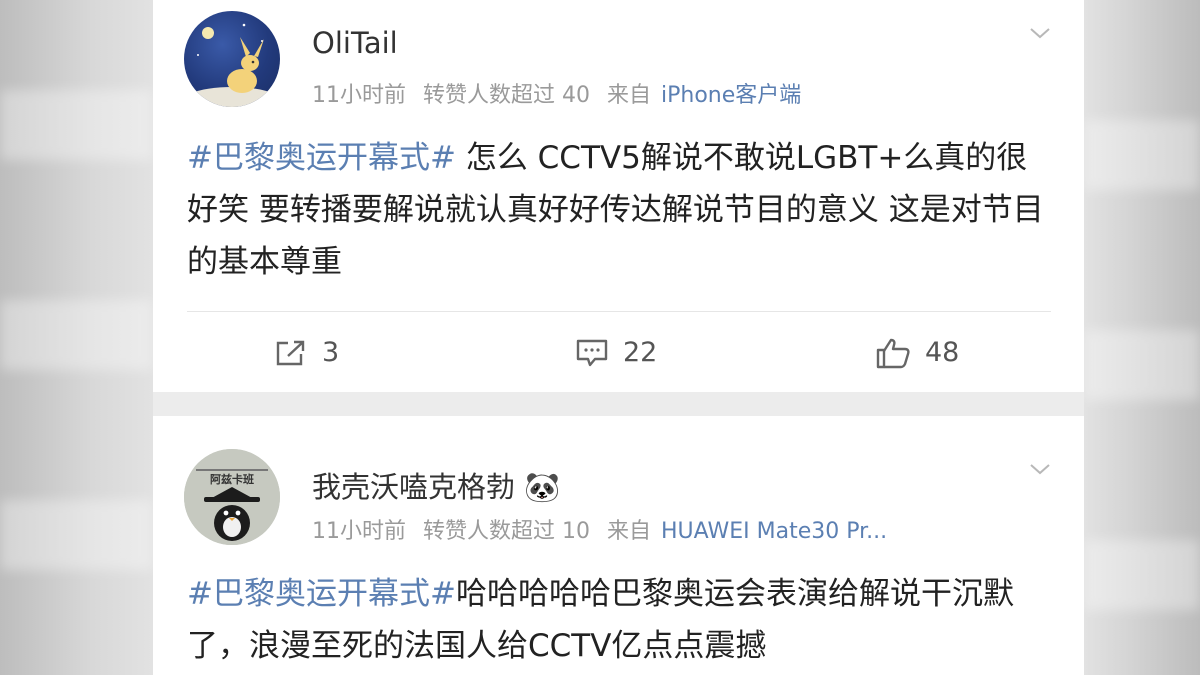 The image size is (1200, 675). Describe the element at coordinates (942, 352) in the screenshot. I see `like-count: 48` at that location.